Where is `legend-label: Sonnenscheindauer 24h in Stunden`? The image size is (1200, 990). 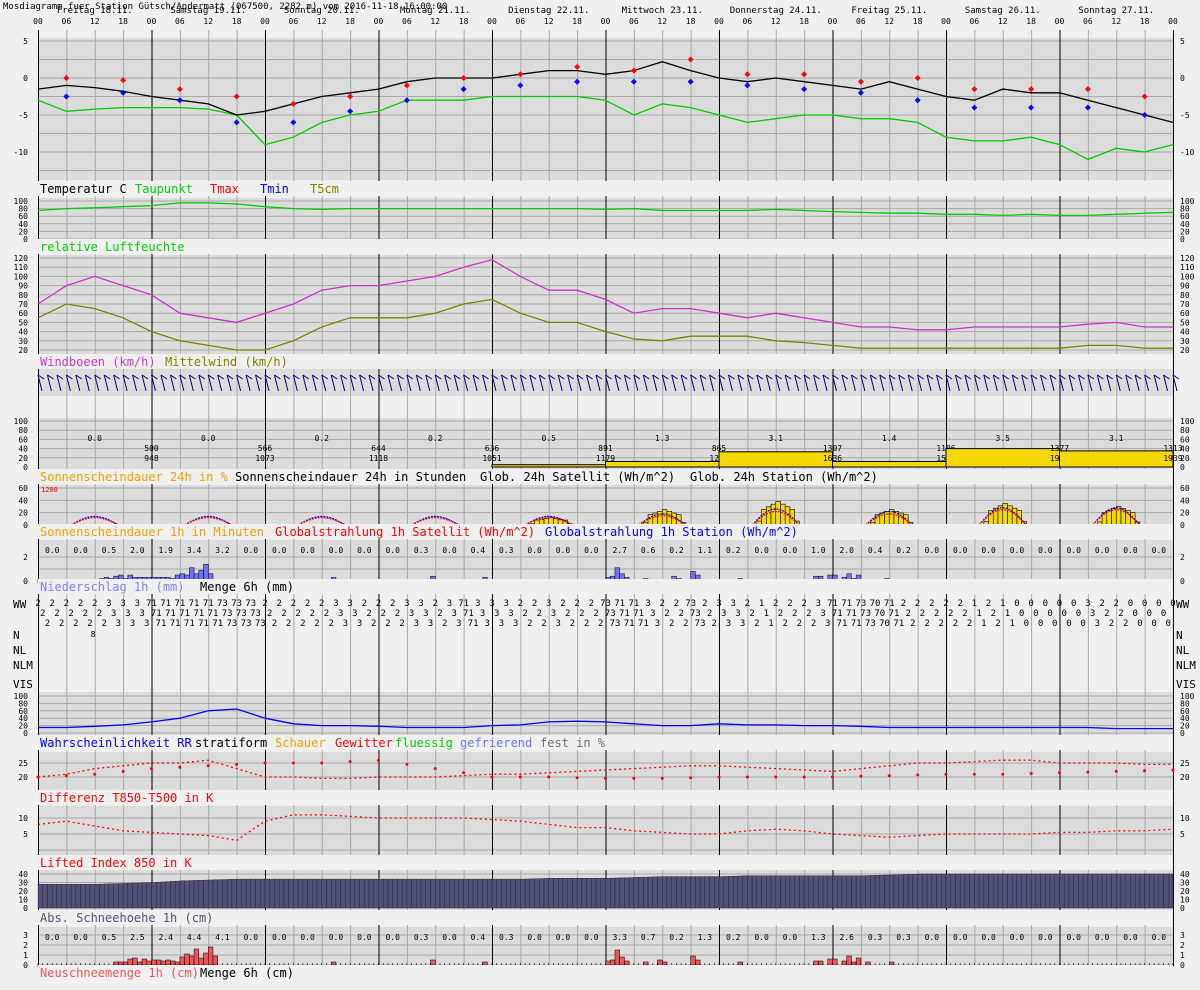
legend-label: Sonnenscheindauer 24h in Stunden is located at coordinates (351, 477).